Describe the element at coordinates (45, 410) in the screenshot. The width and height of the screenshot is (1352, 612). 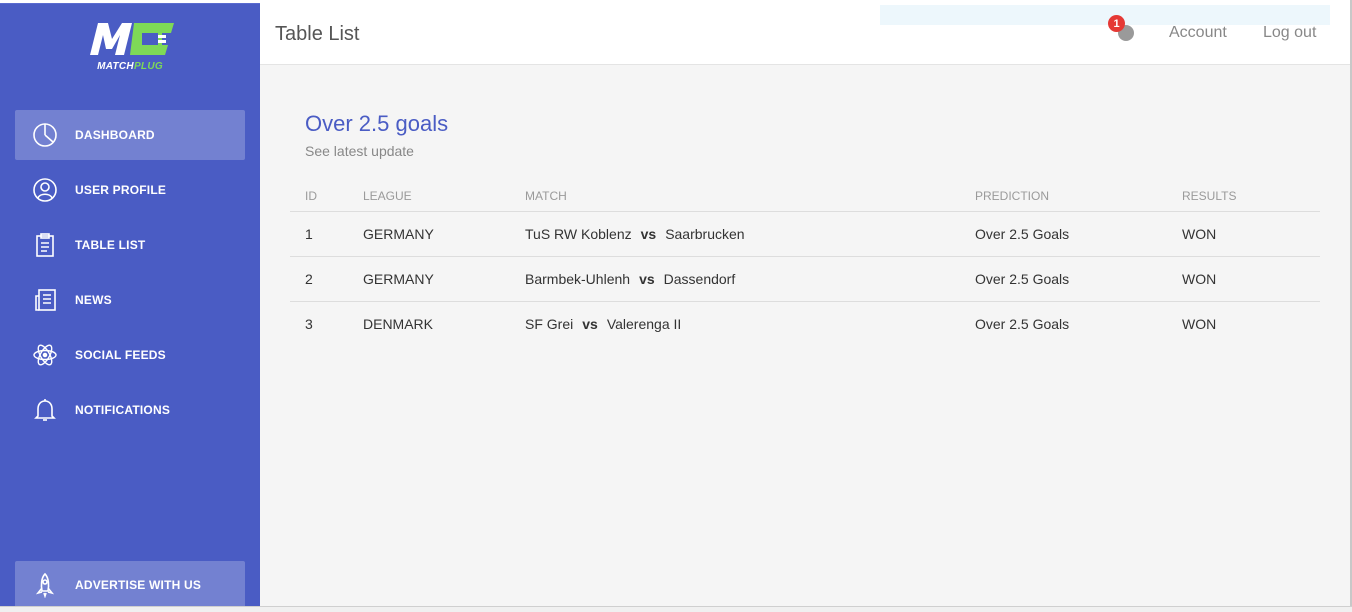
I see `bell-icon` at that location.